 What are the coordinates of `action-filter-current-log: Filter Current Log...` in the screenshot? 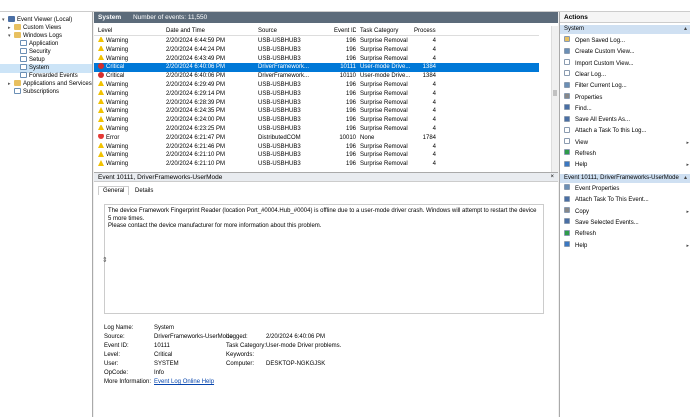 It's located at (626, 86).